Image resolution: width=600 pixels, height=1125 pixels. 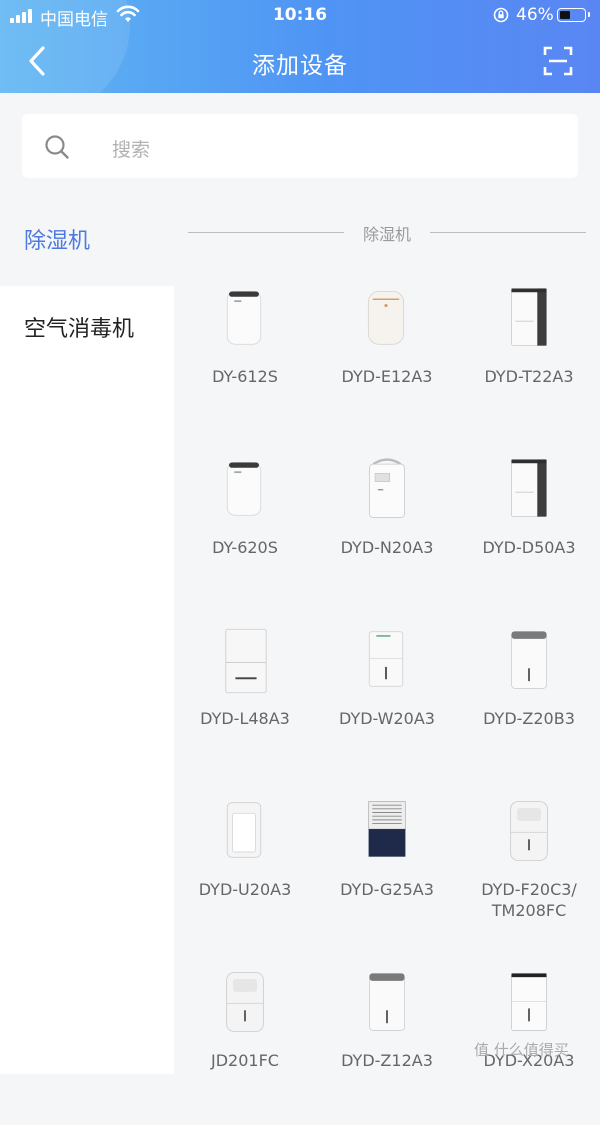 I want to click on device-model-label: DY-620S, so click(x=245, y=547).